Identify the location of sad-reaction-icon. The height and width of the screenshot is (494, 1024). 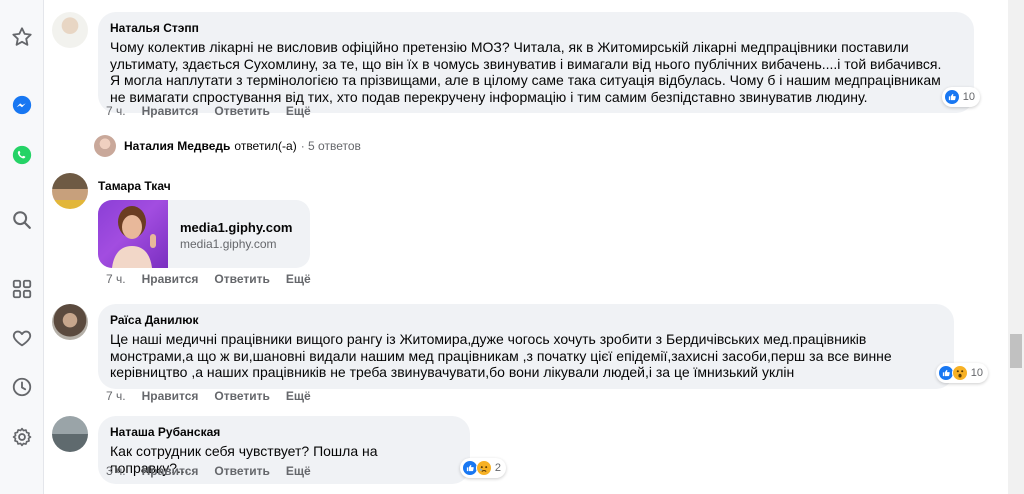
(483, 468).